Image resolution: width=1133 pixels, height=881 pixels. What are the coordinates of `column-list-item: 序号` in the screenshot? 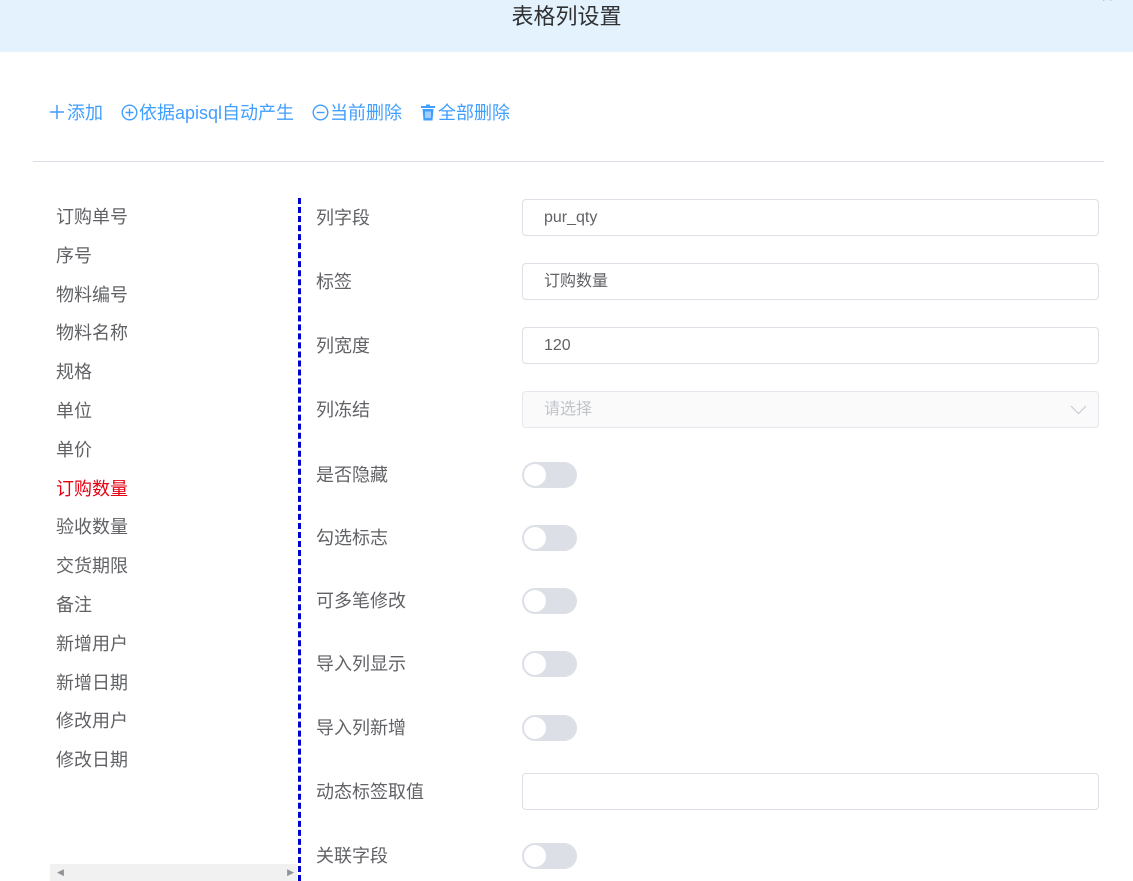 It's located at (171, 256).